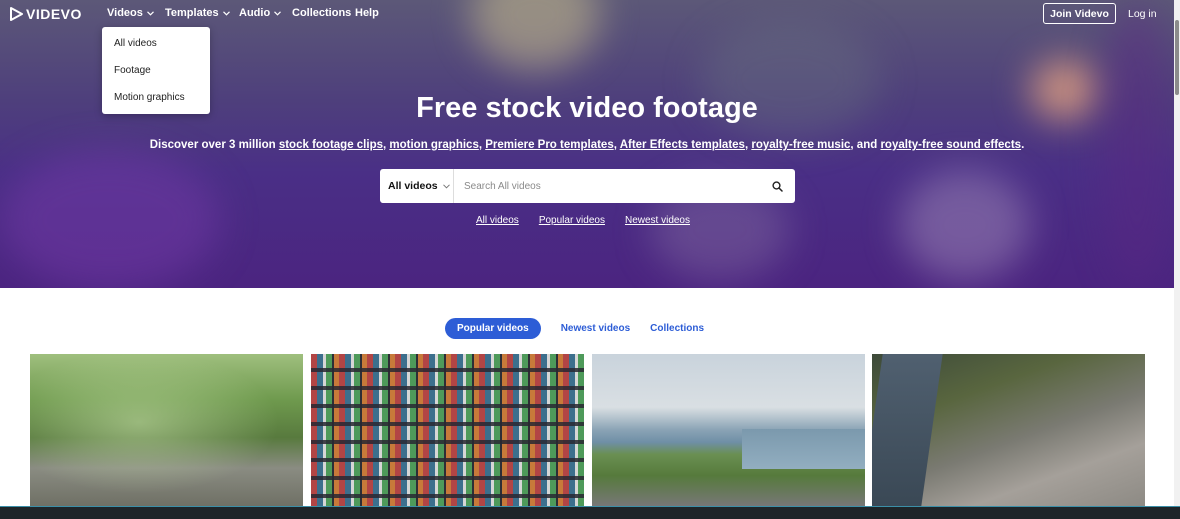  Describe the element at coordinates (54, 14) in the screenshot. I see `brand-name: VIDEVO` at that location.